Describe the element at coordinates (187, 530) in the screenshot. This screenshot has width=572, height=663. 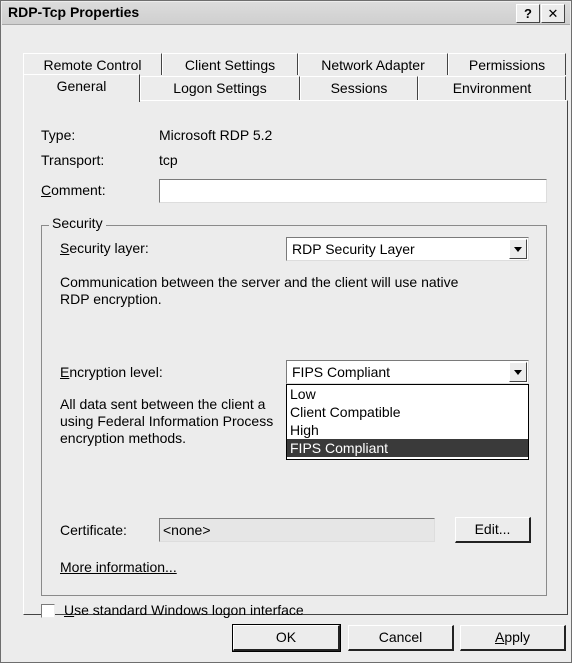
I see `certificate-value: <none>` at that location.